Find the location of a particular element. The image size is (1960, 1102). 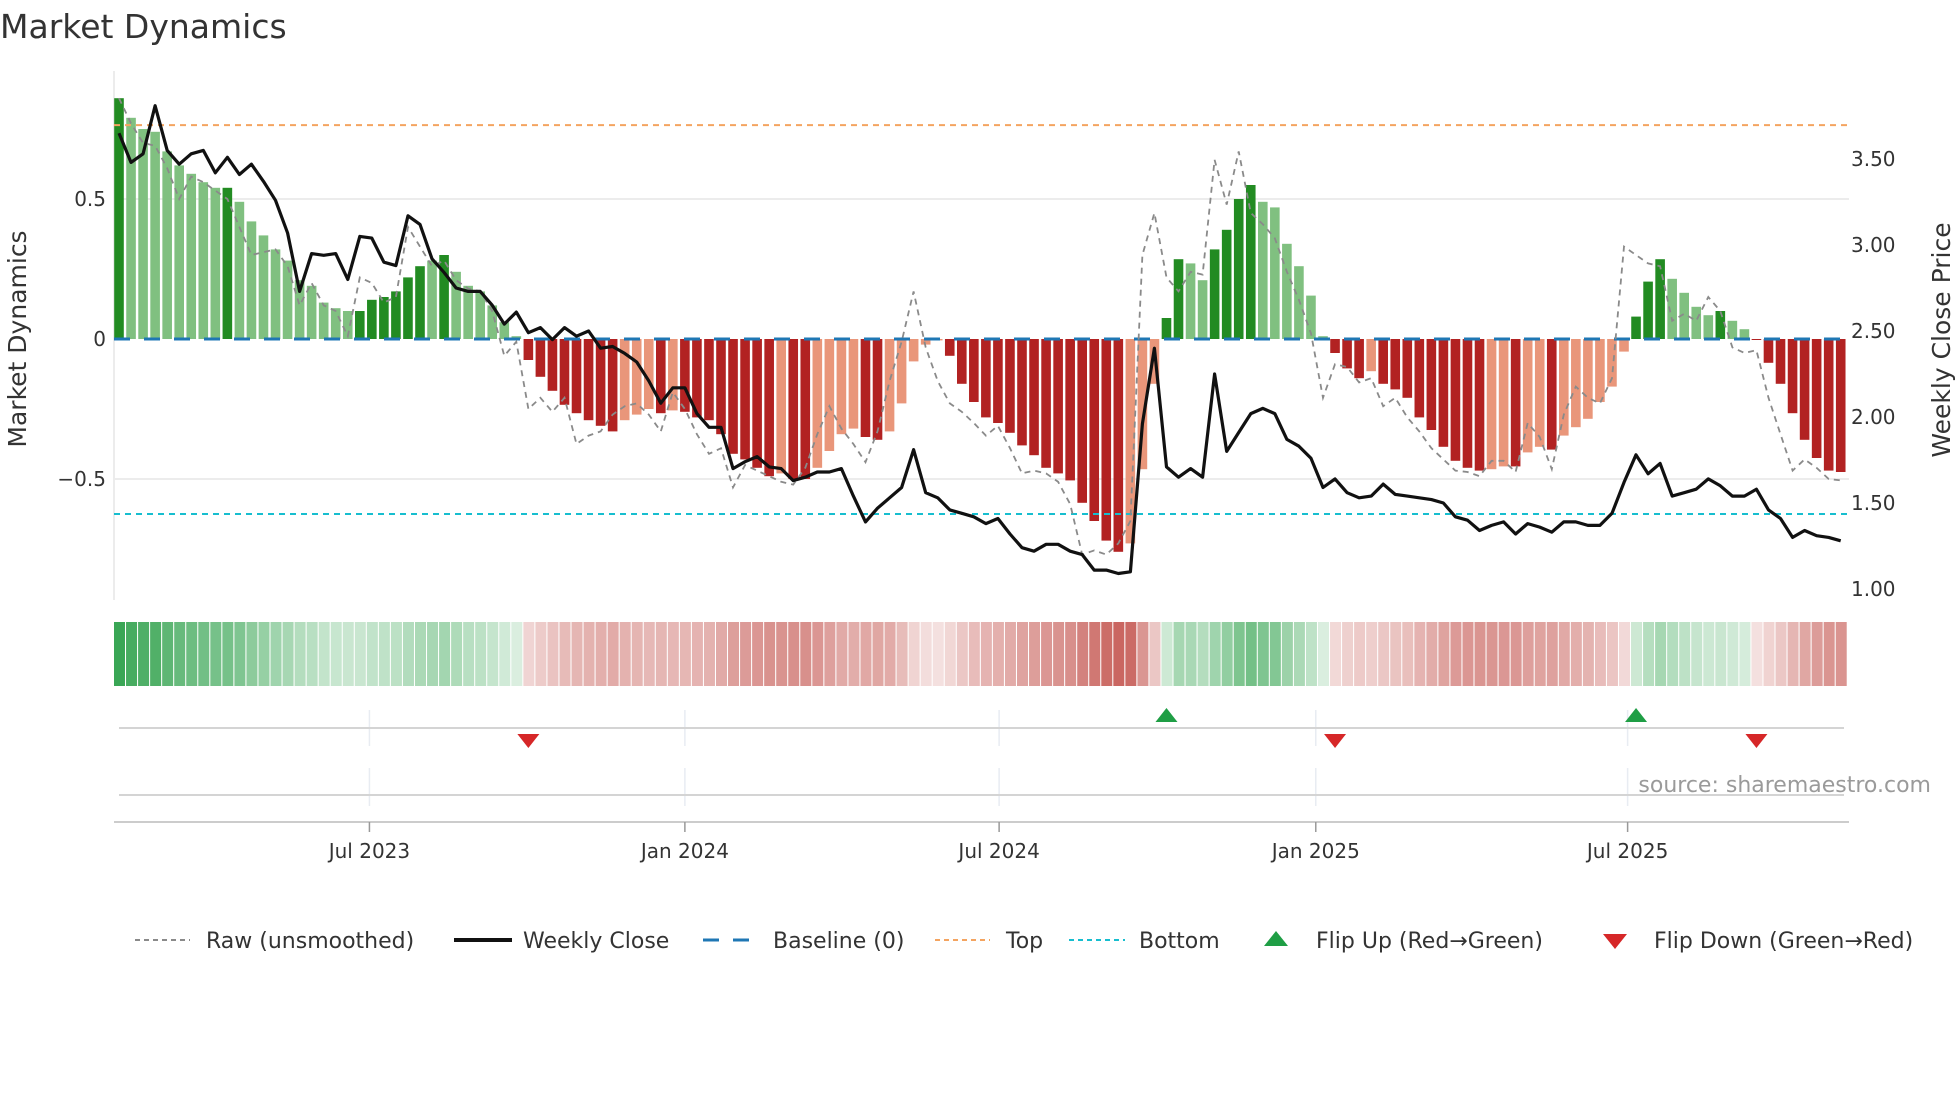

y2-tick-label: 1.00 is located at coordinates (1873, 589).